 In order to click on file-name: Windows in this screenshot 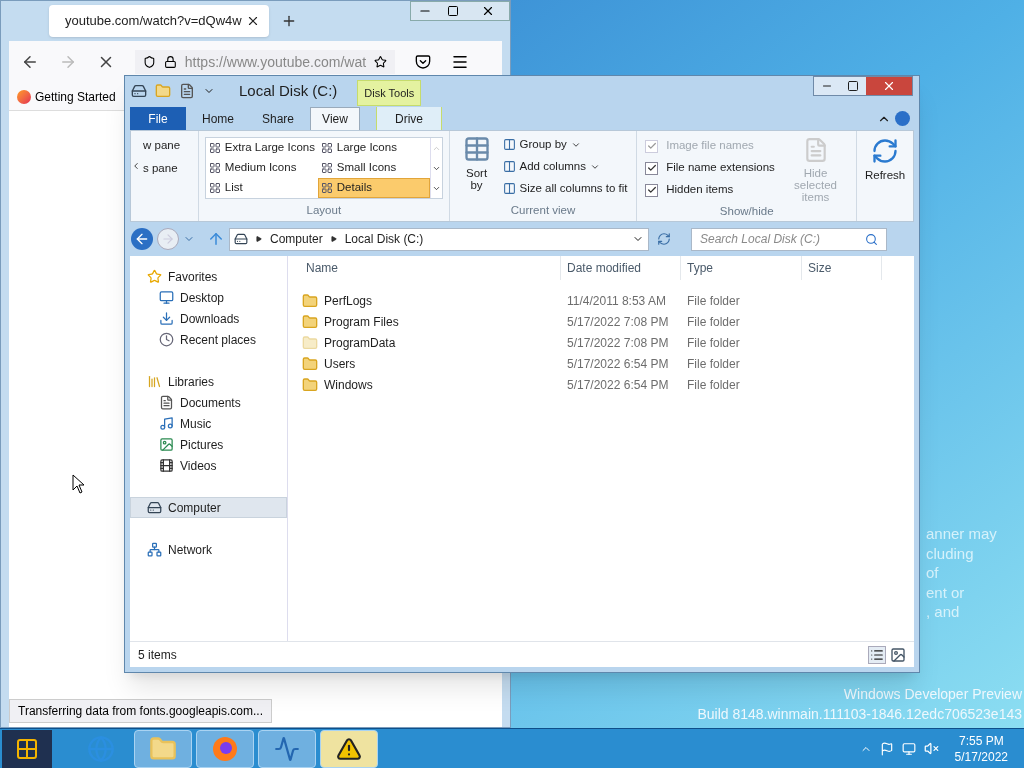, I will do `click(348, 384)`.